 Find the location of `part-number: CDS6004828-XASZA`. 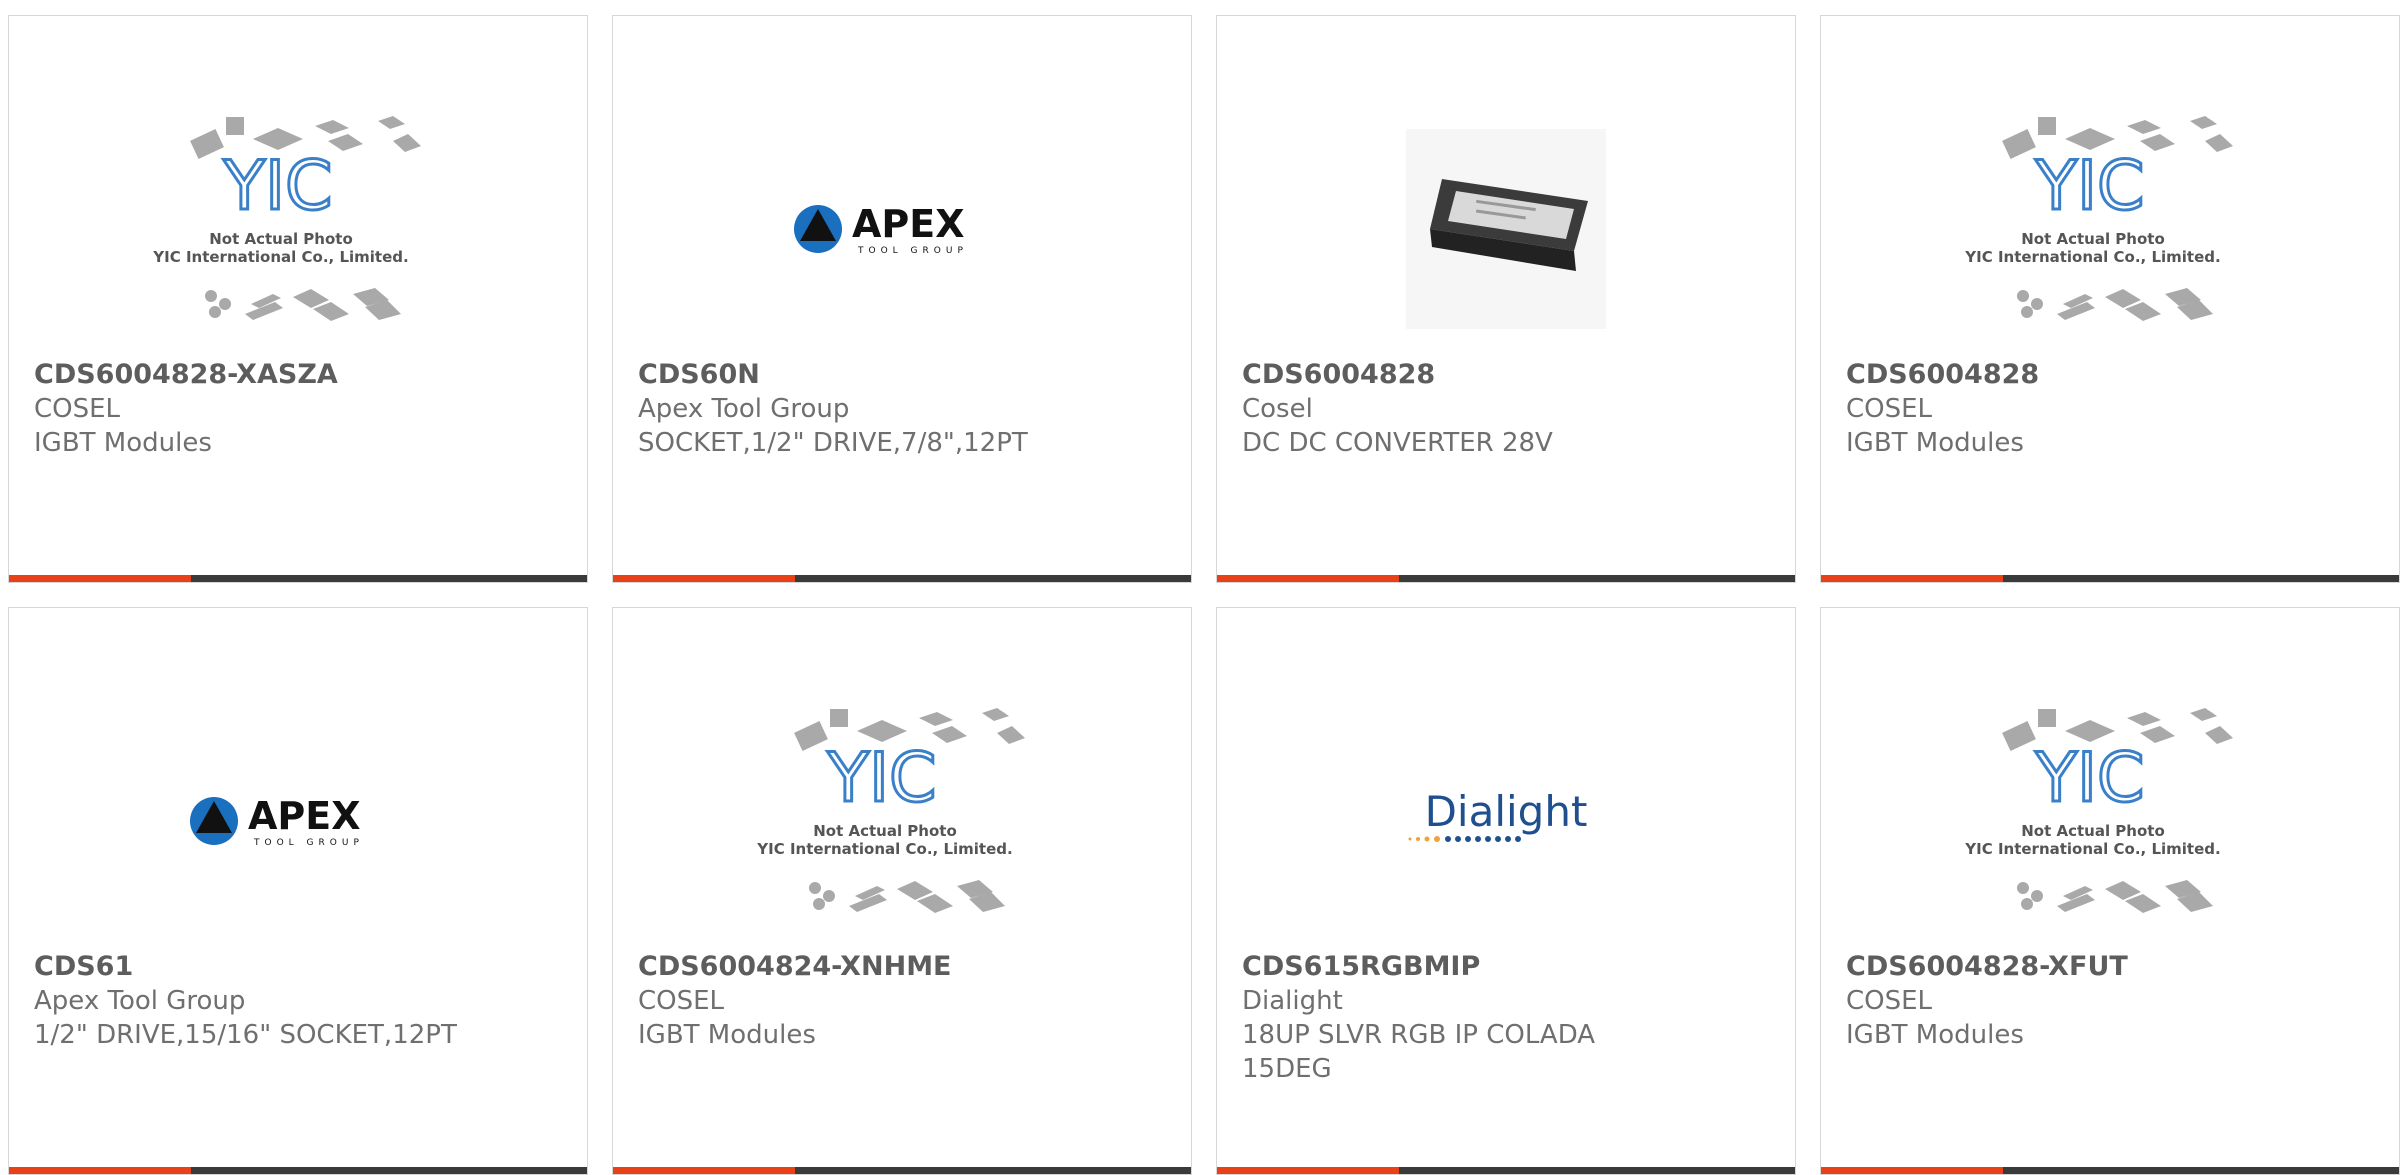

part-number: CDS6004828-XASZA is located at coordinates (300, 375).